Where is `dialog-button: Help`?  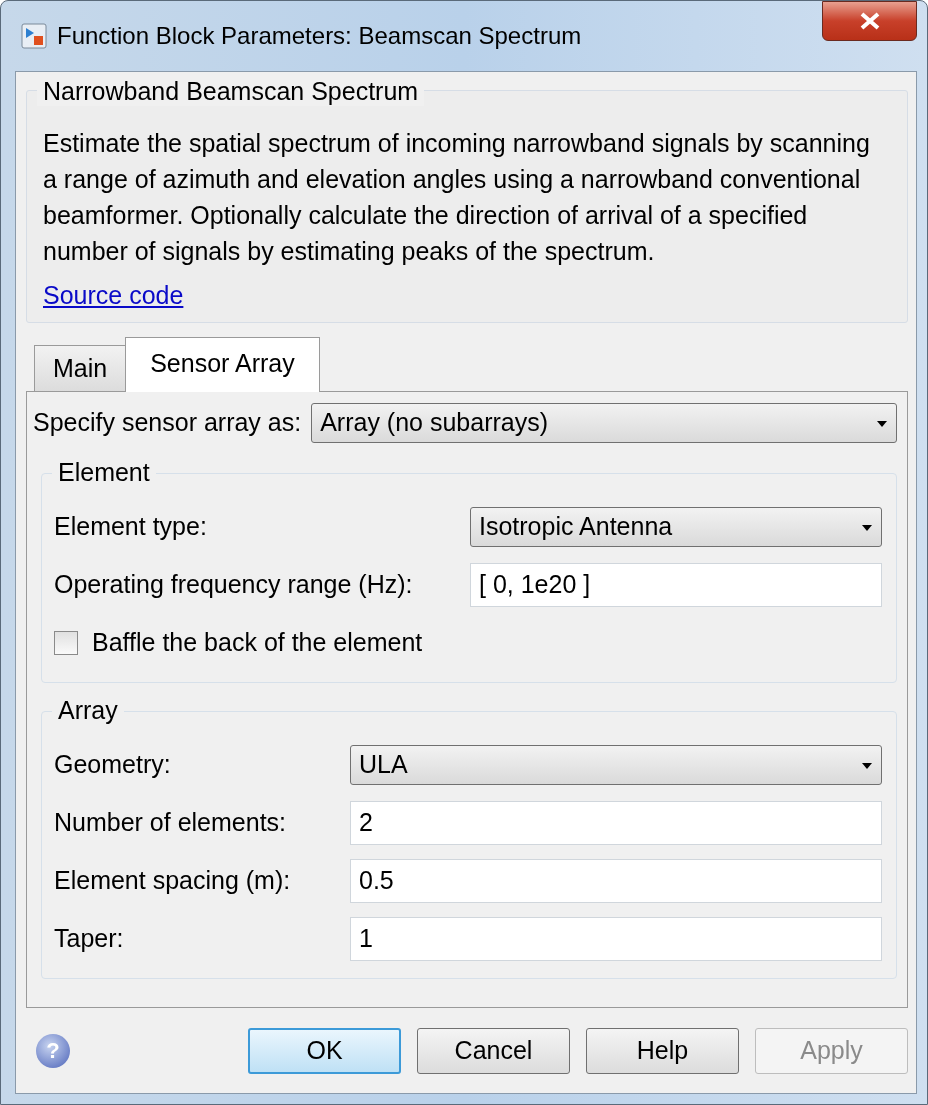
dialog-button: Help is located at coordinates (662, 1050).